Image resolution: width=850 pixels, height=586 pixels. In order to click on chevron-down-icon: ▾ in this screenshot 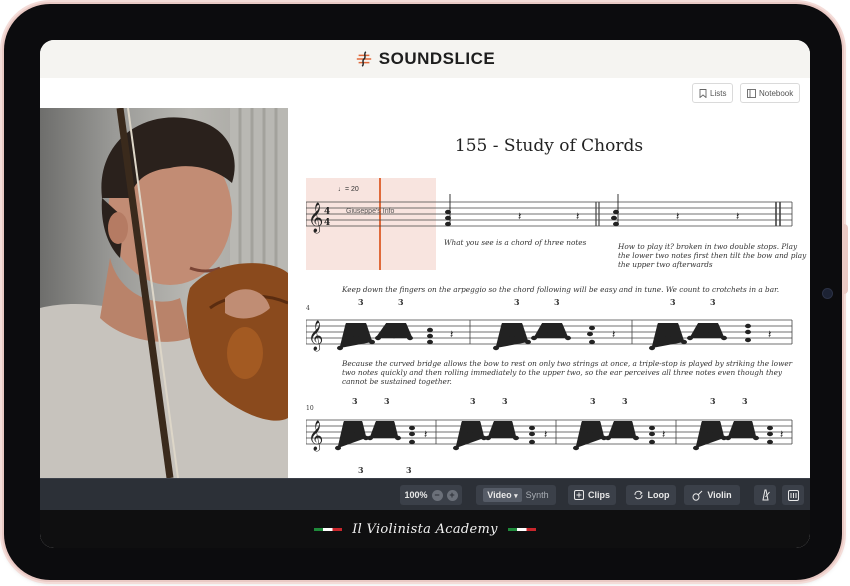, I will do `click(516, 496)`.